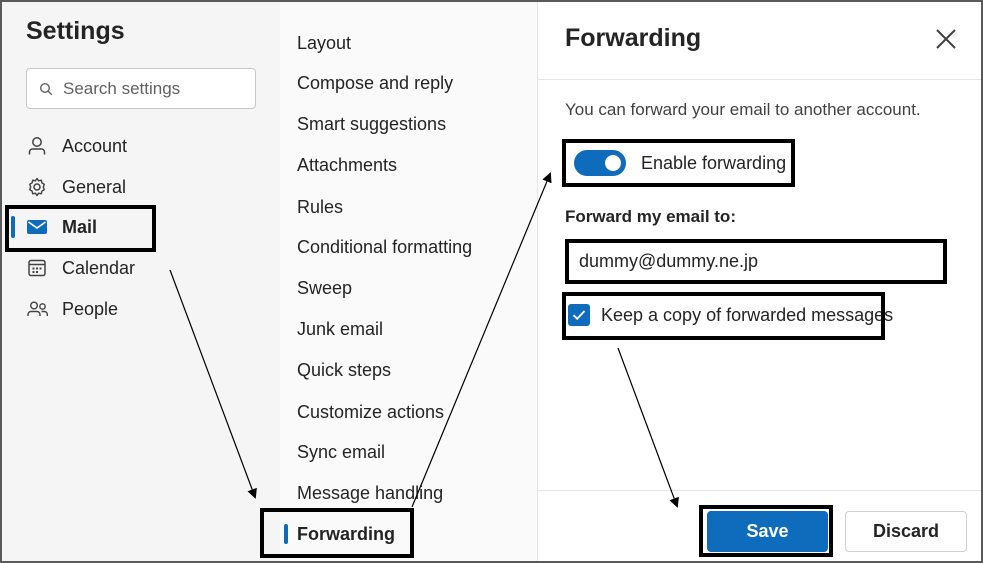 The height and width of the screenshot is (563, 983). What do you see at coordinates (90, 308) in the screenshot?
I see `nav-item-label: People` at bounding box center [90, 308].